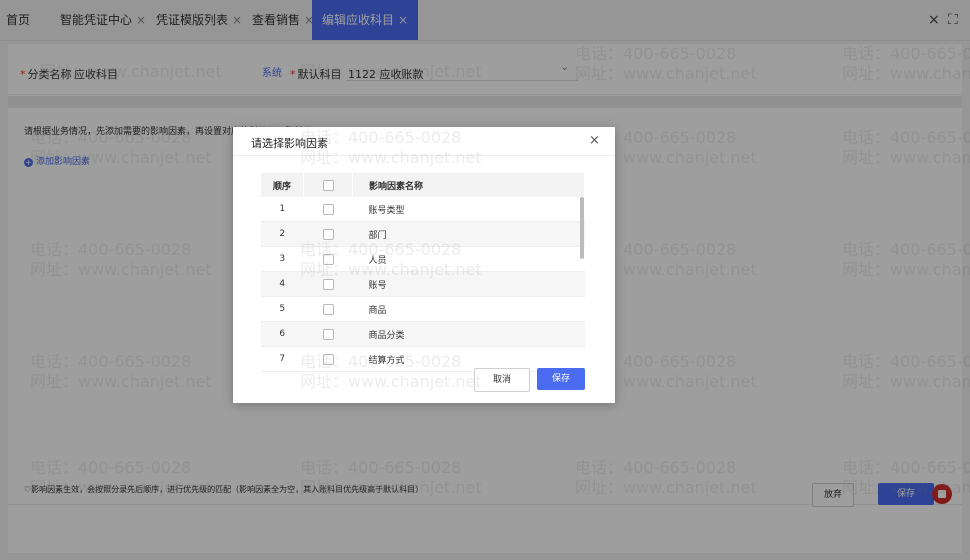 The height and width of the screenshot is (560, 970). What do you see at coordinates (289, 143) in the screenshot?
I see `dialog-title: 请选择影响因素` at bounding box center [289, 143].